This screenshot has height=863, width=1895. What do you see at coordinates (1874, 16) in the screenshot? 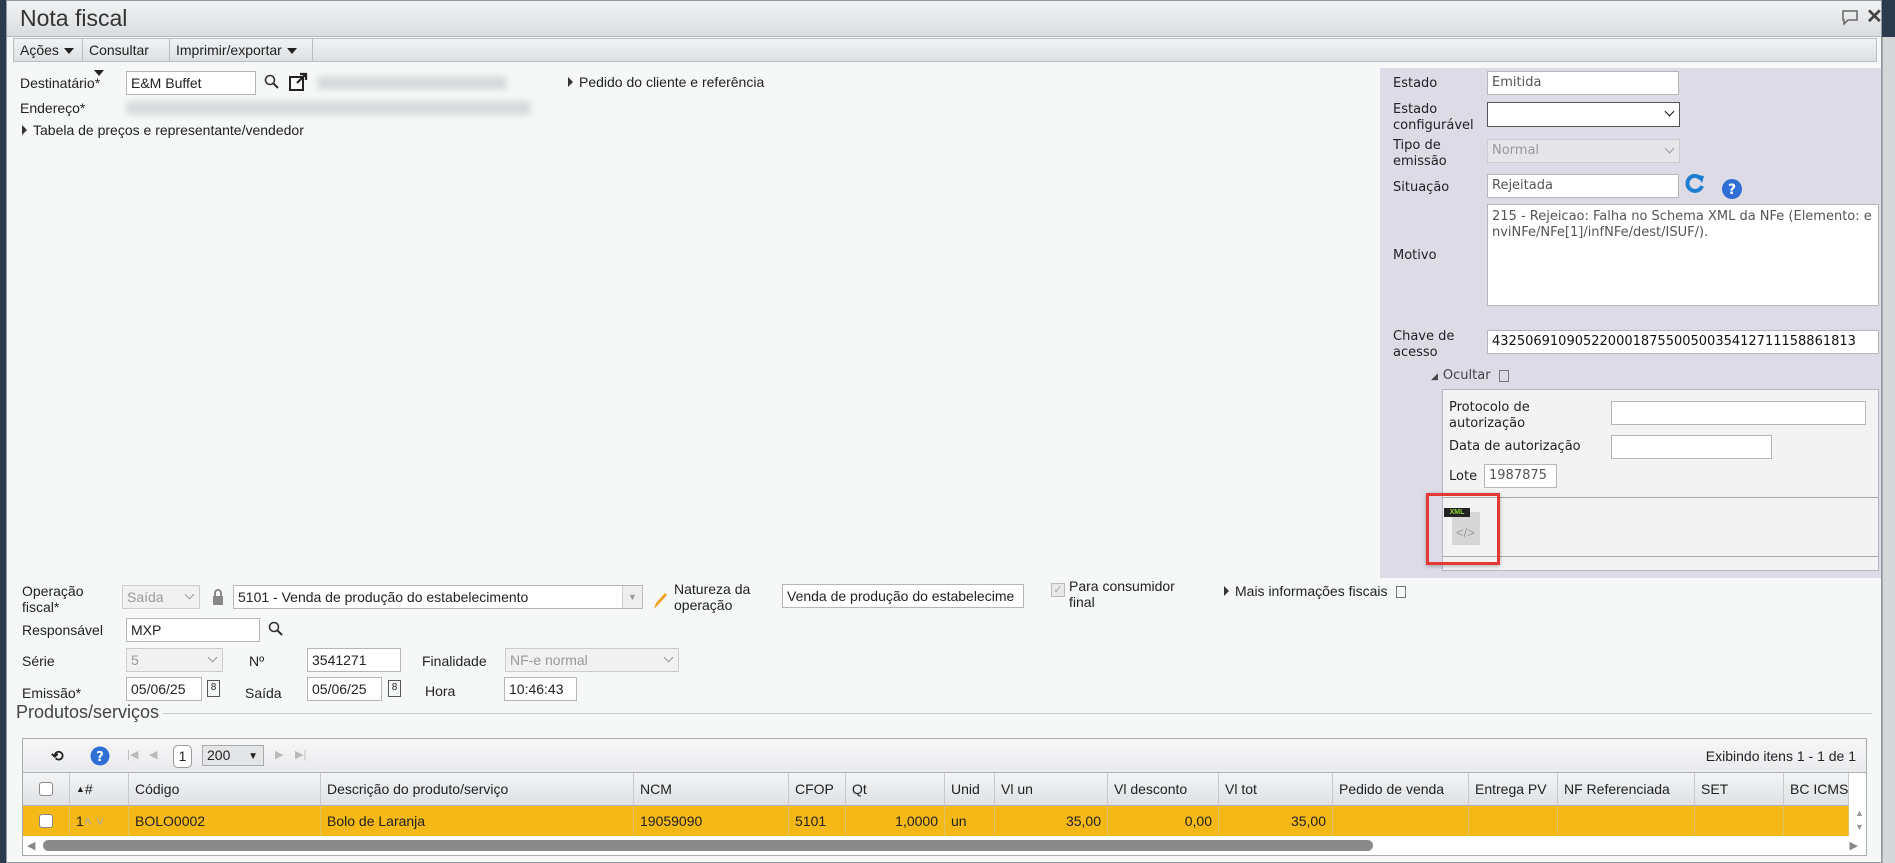
I see `close-icon: ✕` at bounding box center [1874, 16].